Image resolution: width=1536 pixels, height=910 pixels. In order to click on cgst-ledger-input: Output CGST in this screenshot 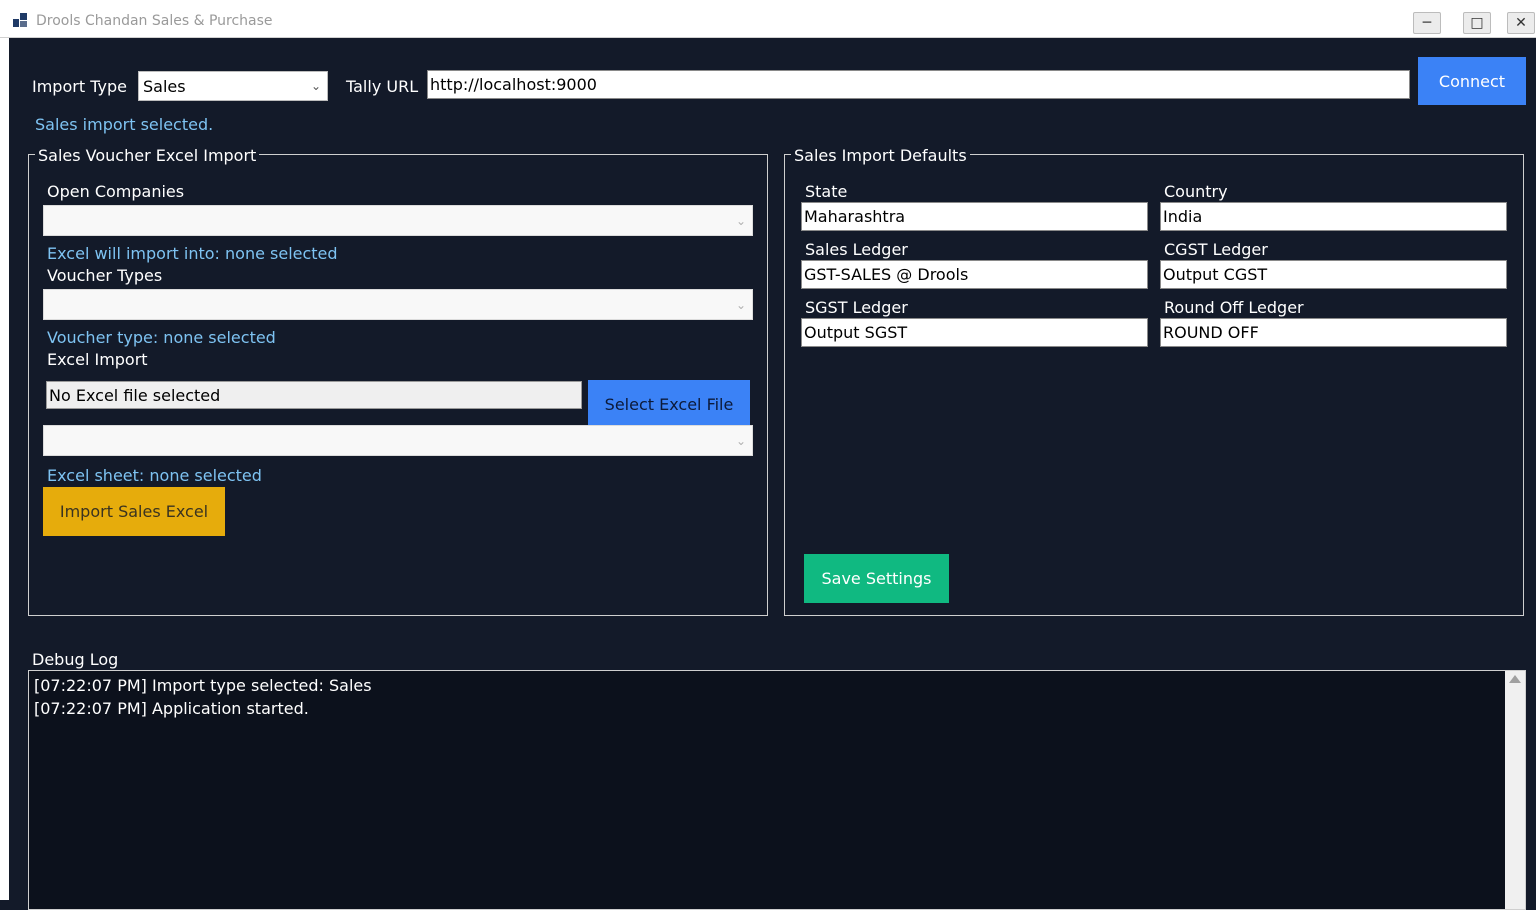, I will do `click(1333, 274)`.